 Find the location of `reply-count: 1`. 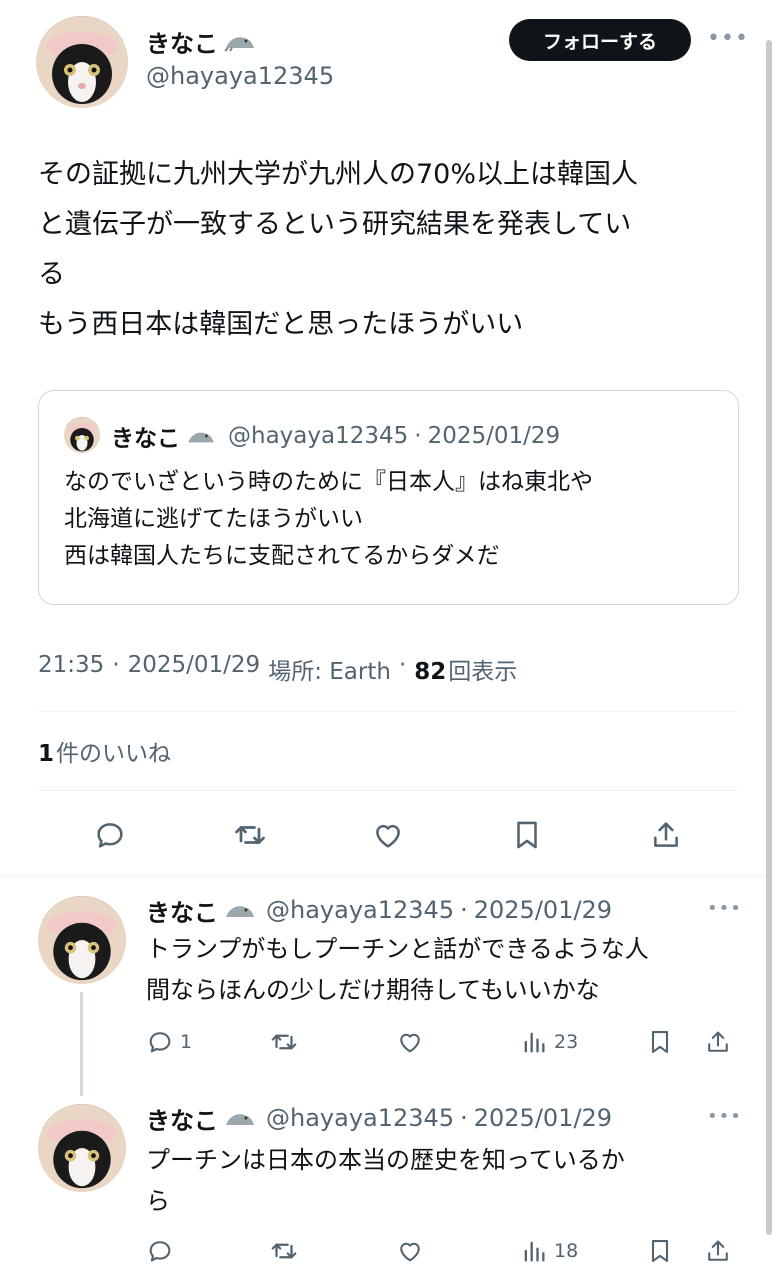

reply-count: 1 is located at coordinates (186, 1042).